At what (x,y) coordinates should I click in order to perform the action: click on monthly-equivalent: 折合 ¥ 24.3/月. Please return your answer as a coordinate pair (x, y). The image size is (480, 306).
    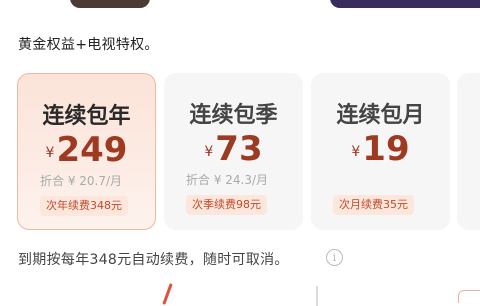
    Looking at the image, I should click on (227, 180).